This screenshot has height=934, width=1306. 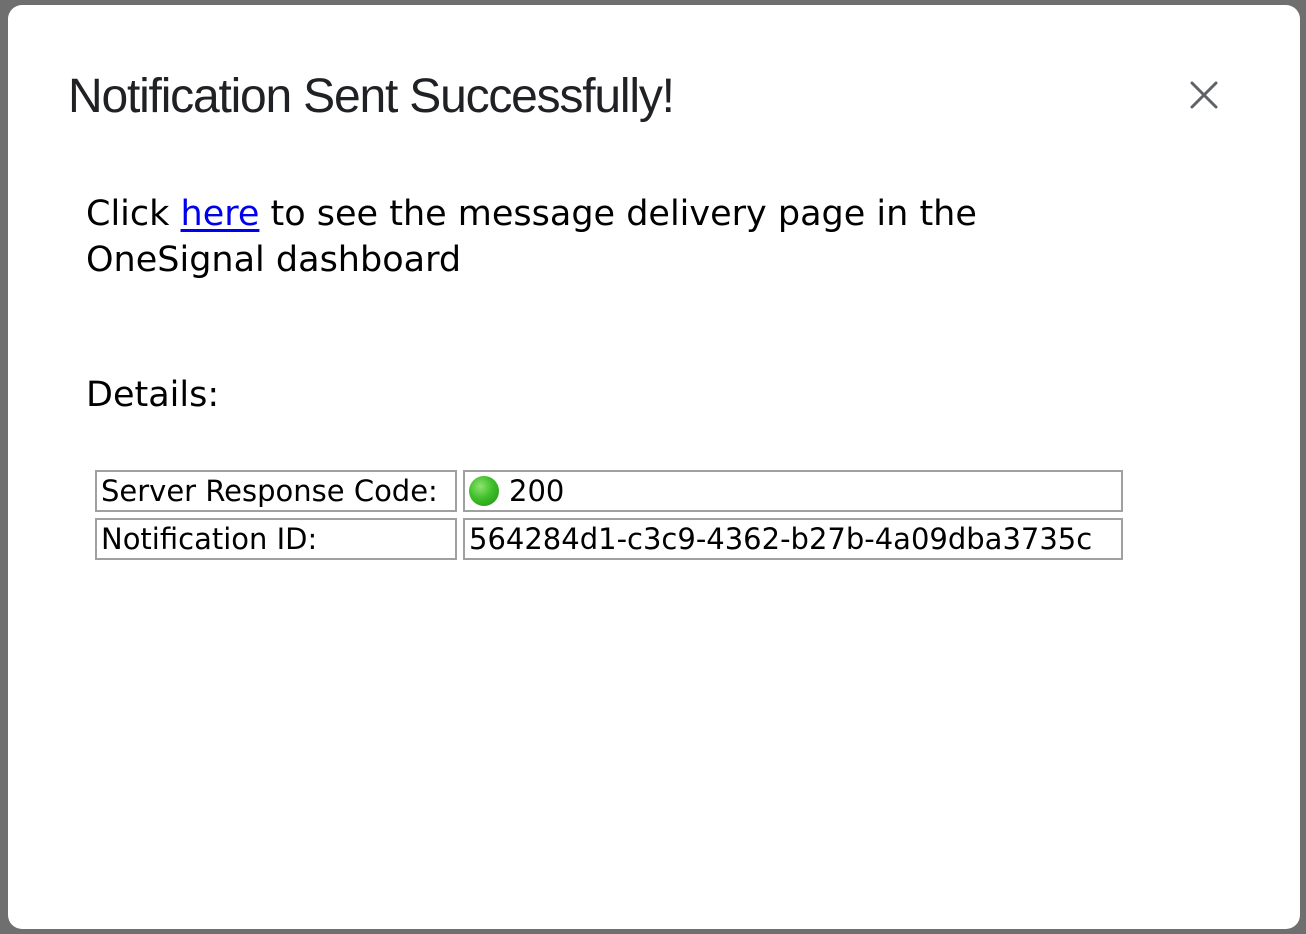 I want to click on close-icon, so click(x=1204, y=95).